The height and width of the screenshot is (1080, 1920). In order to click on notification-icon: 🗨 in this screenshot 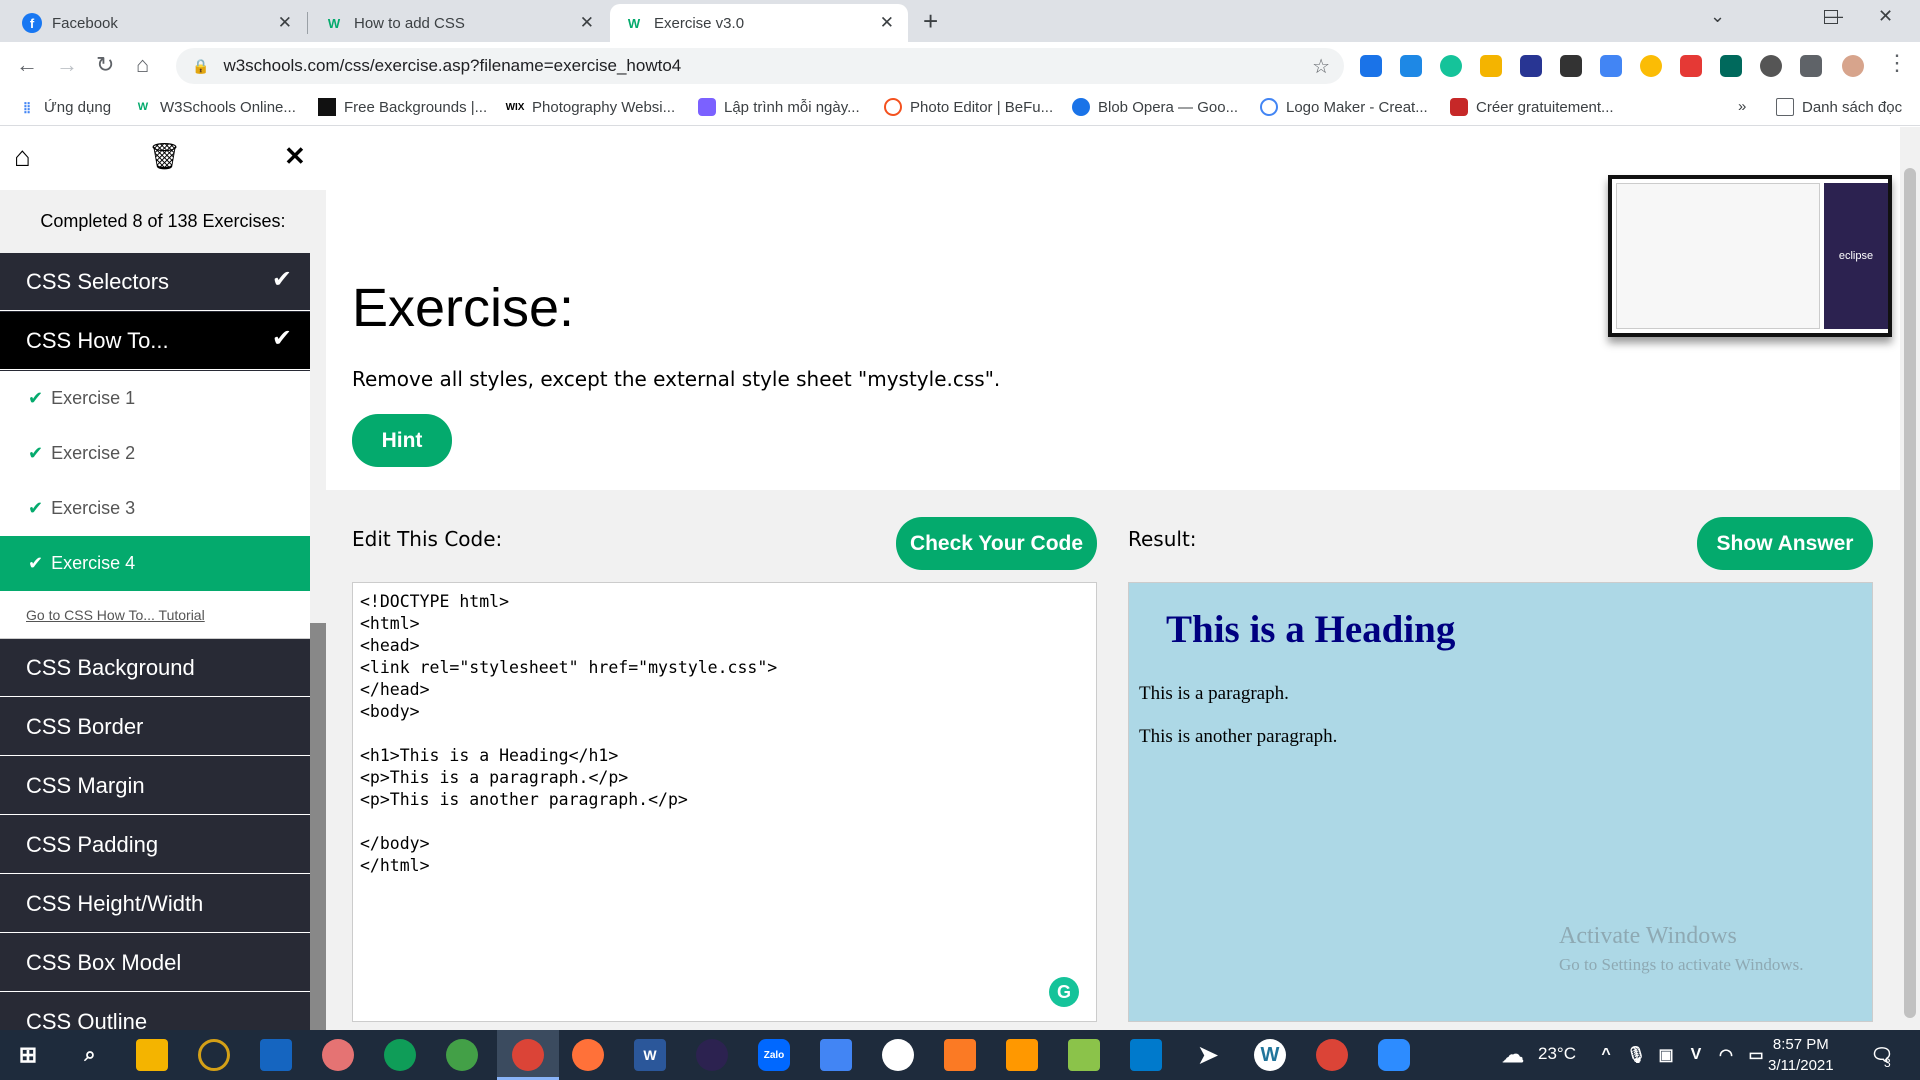, I will do `click(1882, 1055)`.